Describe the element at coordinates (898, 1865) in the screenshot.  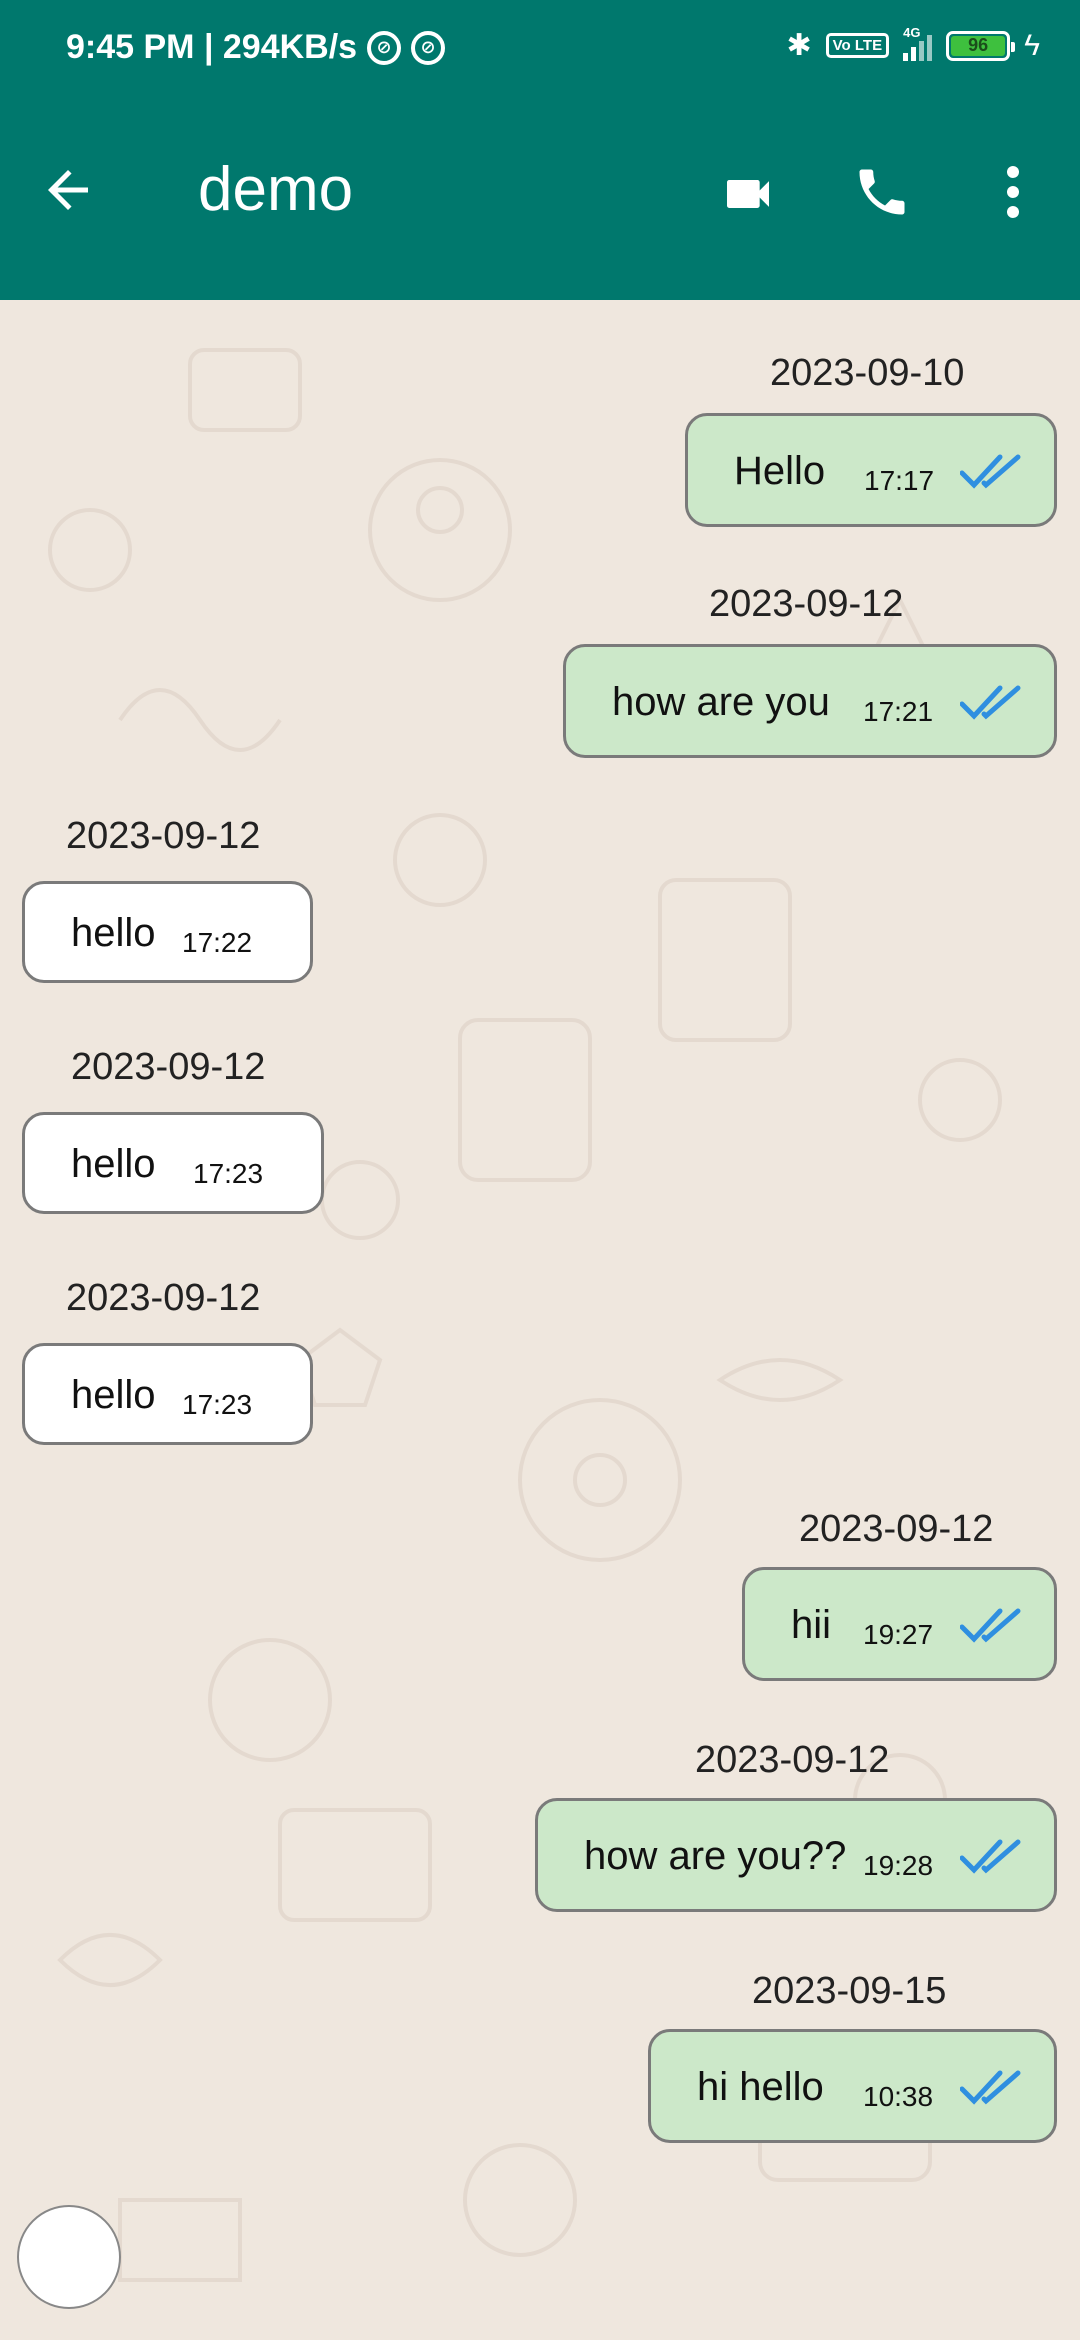
I see `message-time: 19:28` at that location.